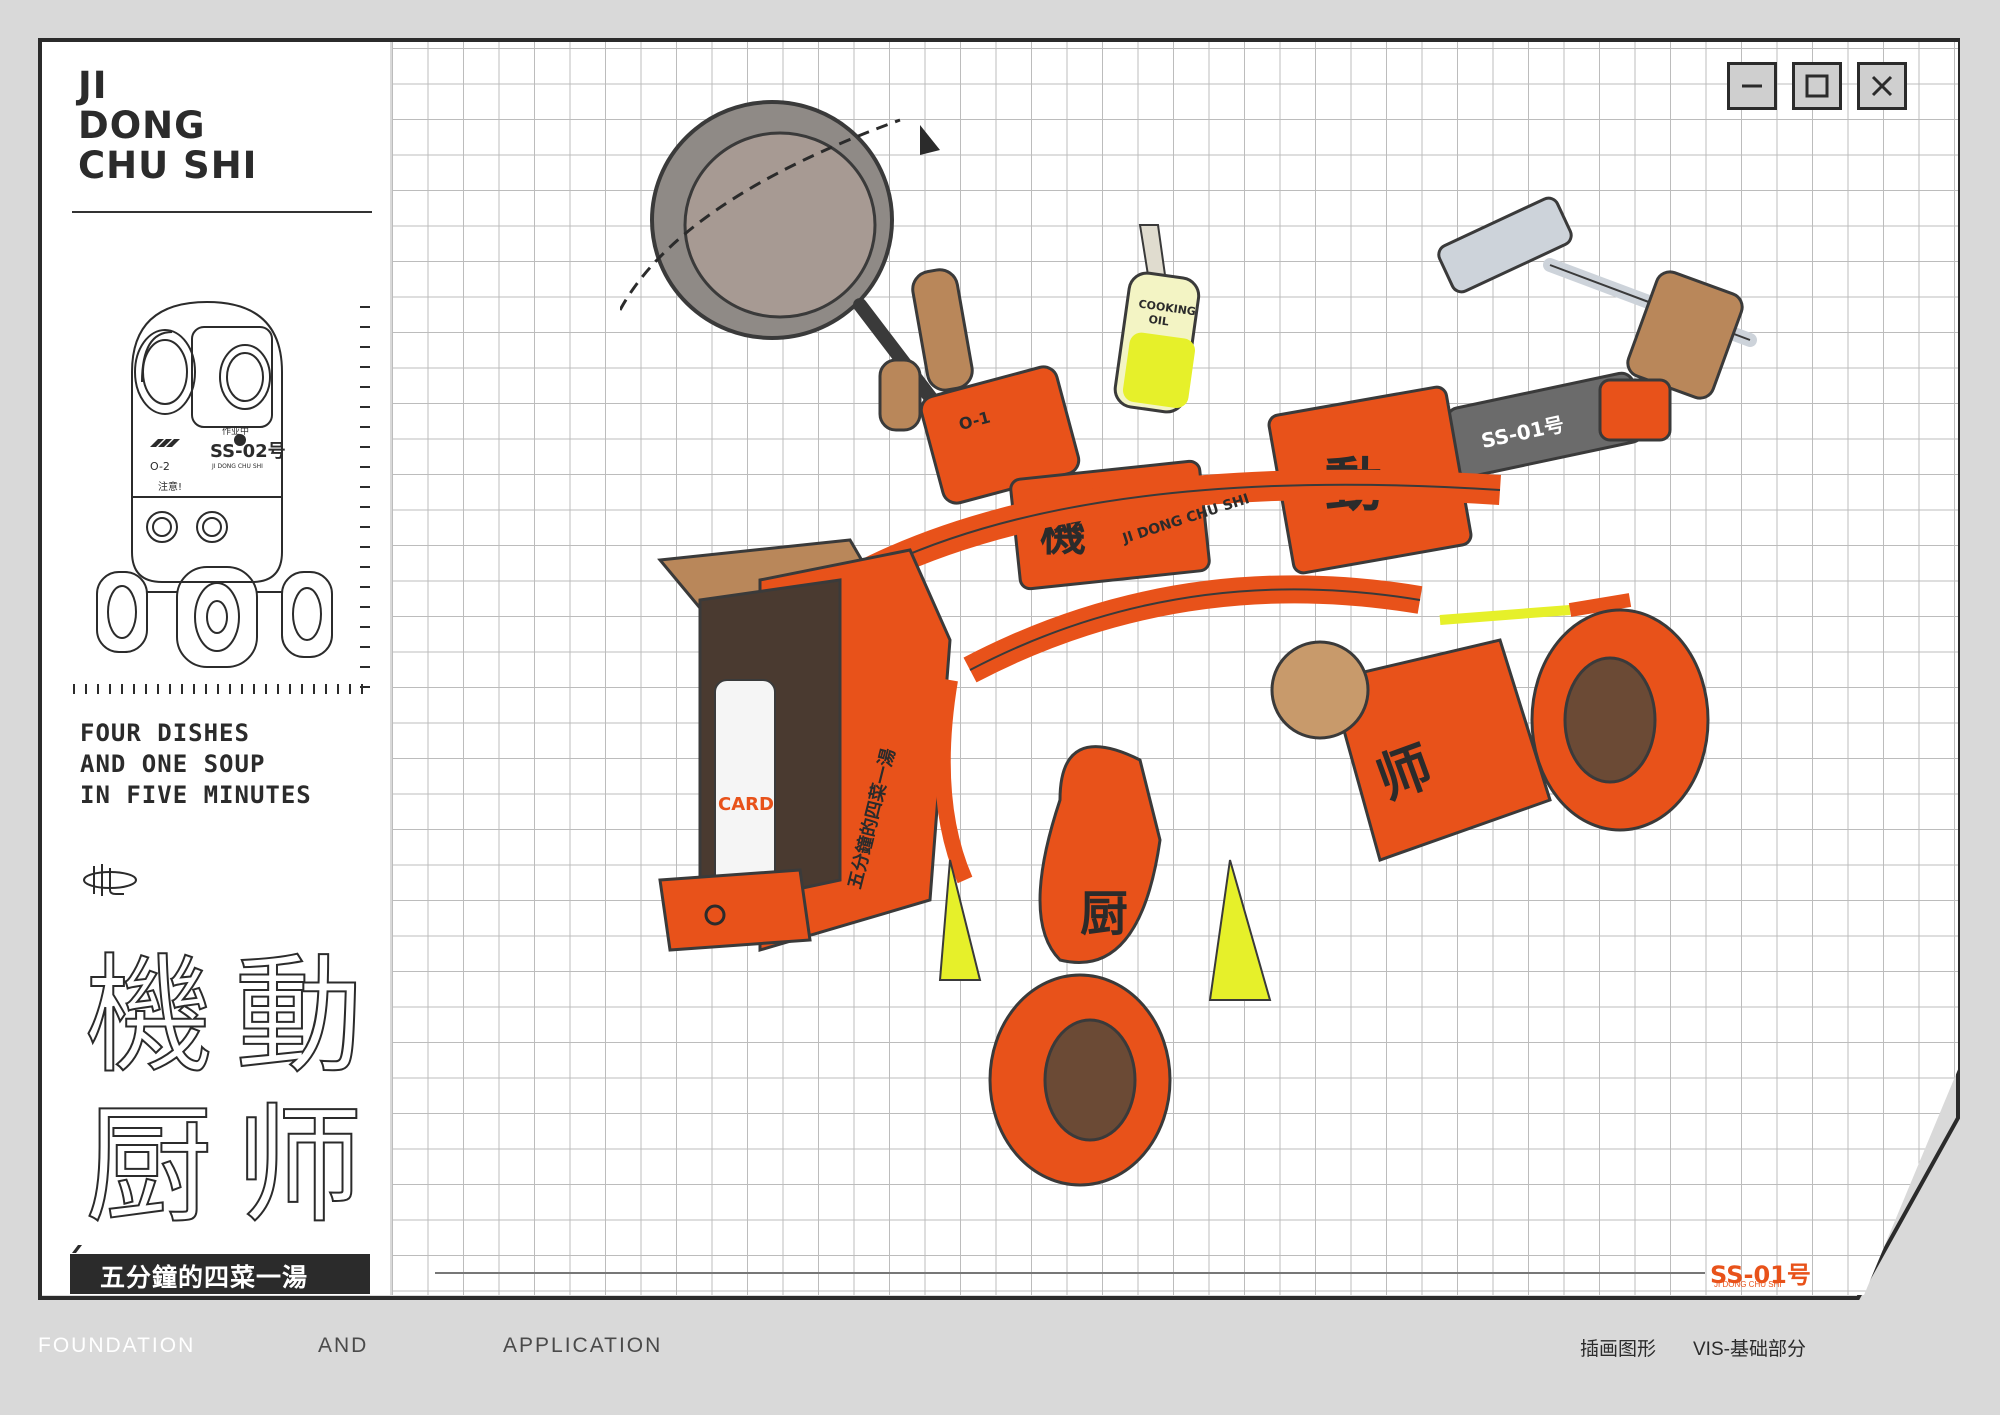  What do you see at coordinates (204, 1277) in the screenshot?
I see `slogan-text: 五分鐘的四菜一湯` at bounding box center [204, 1277].